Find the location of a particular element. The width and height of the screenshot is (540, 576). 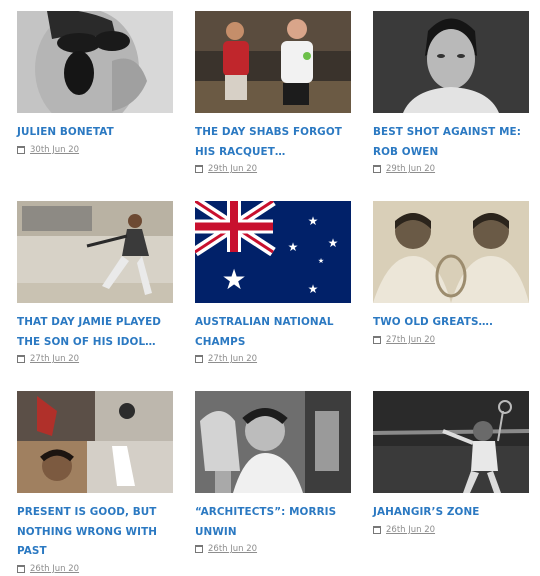

post-title: “ARCHITECTS”: MORRIS UNWIN is located at coordinates (273, 522).